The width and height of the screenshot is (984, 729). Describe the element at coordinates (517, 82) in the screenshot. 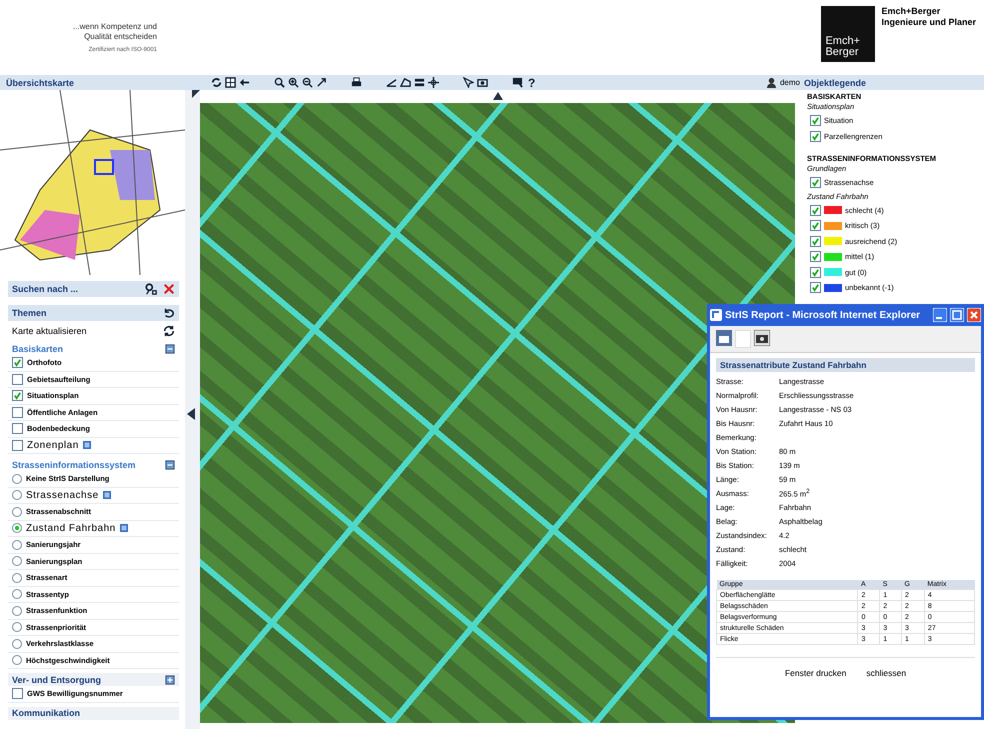

I see `monitor-icon` at that location.